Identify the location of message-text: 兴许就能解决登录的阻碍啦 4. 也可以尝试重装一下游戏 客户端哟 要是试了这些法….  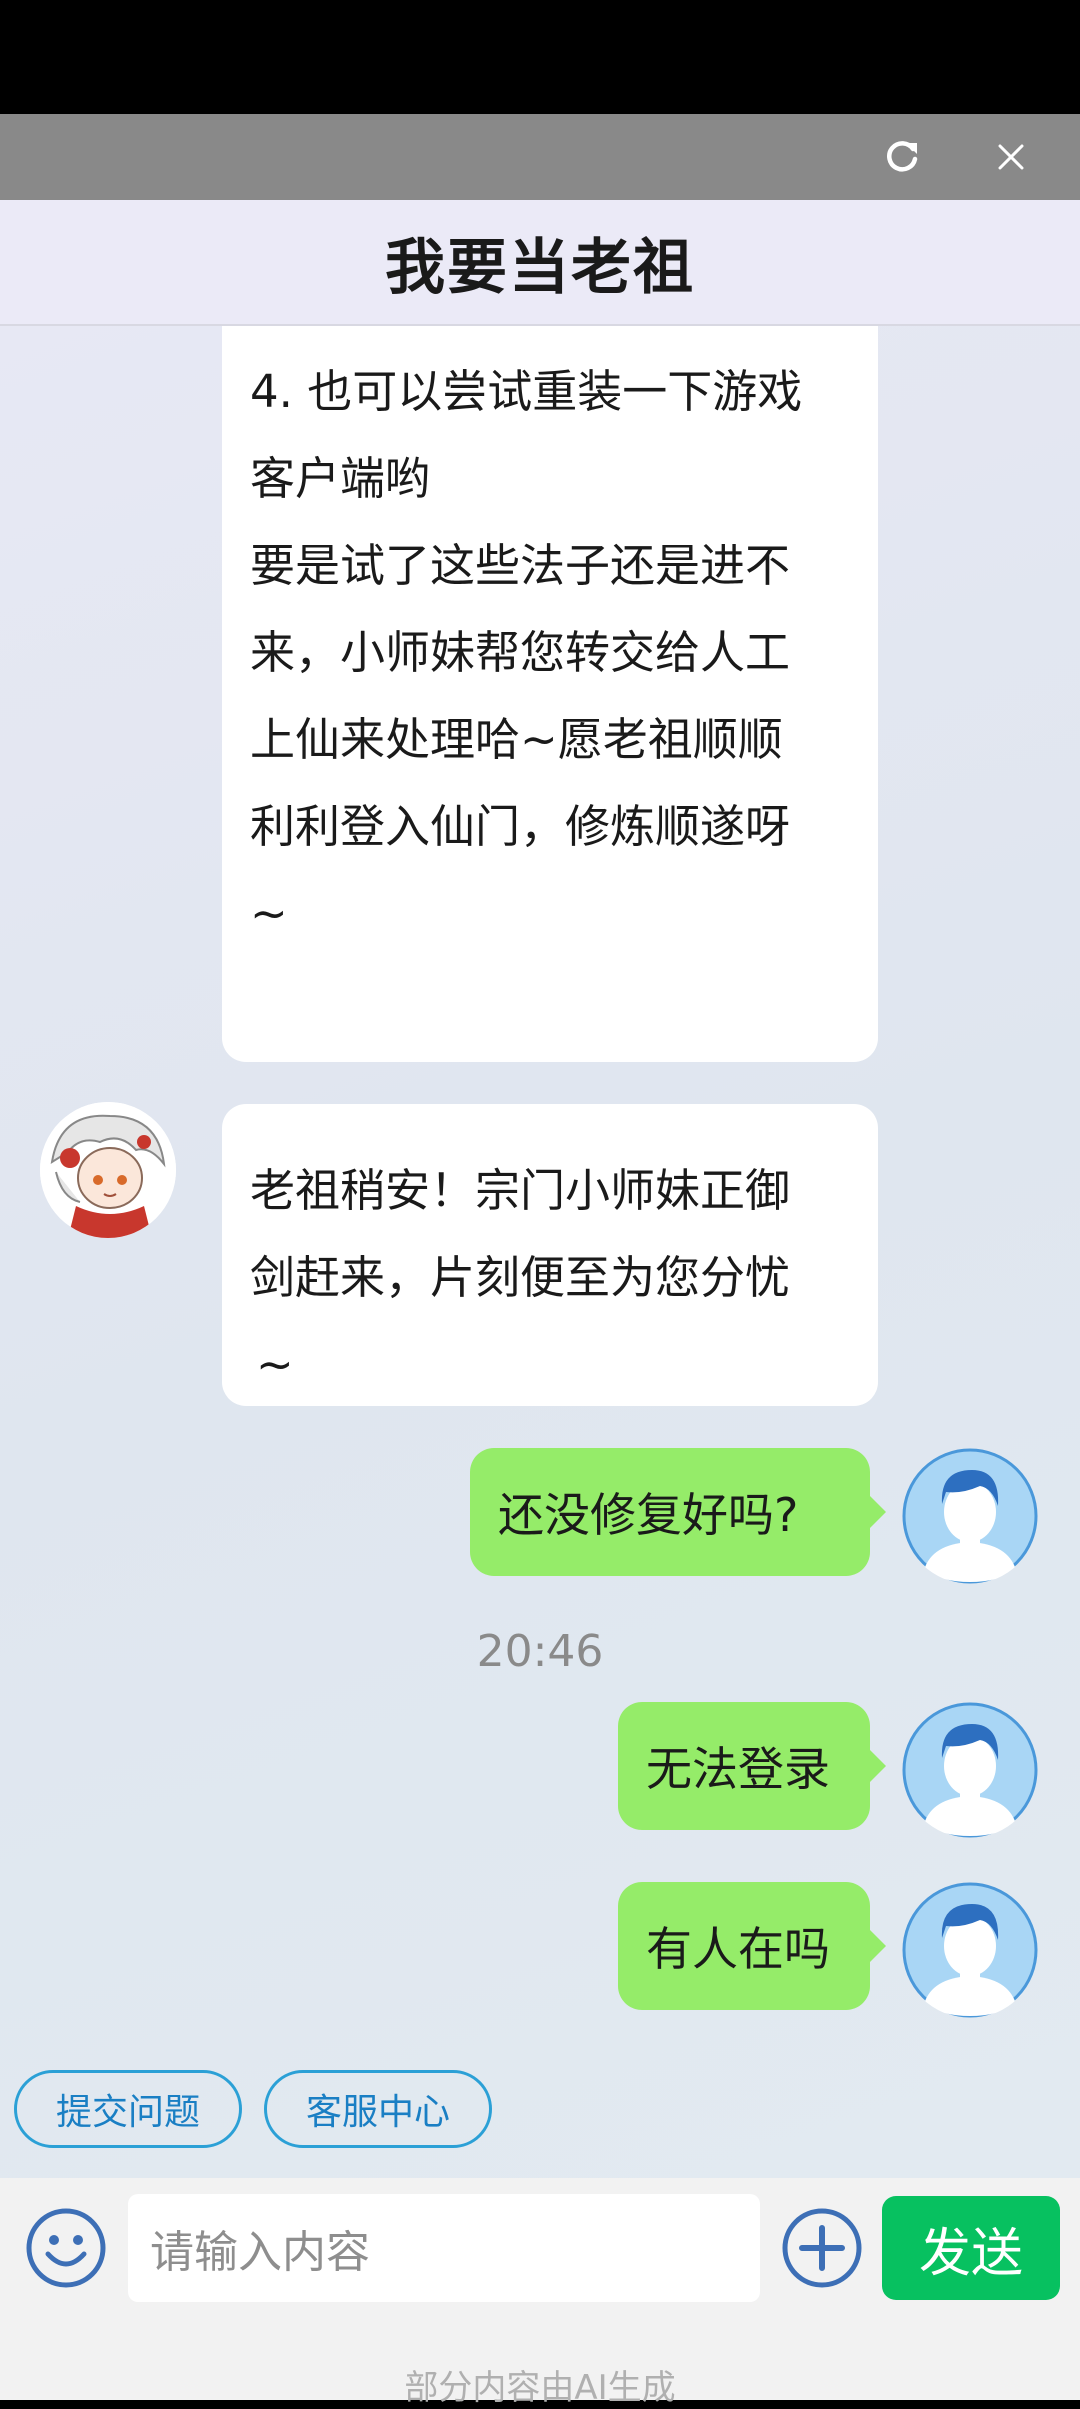
(526, 633).